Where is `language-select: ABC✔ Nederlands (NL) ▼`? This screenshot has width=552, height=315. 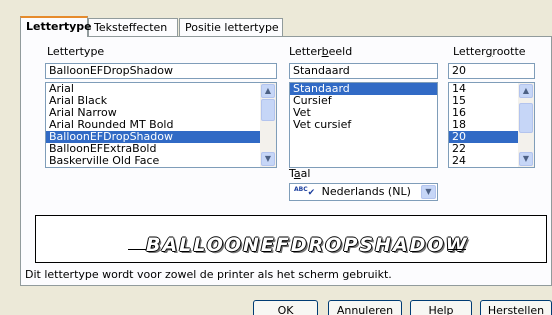 language-select: ABC✔ Nederlands (NL) ▼ is located at coordinates (363, 192).